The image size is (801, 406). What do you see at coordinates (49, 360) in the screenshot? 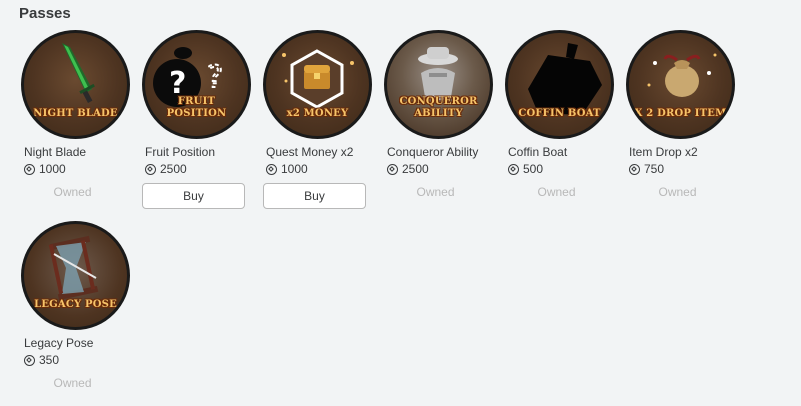
I see `price: 350` at bounding box center [49, 360].